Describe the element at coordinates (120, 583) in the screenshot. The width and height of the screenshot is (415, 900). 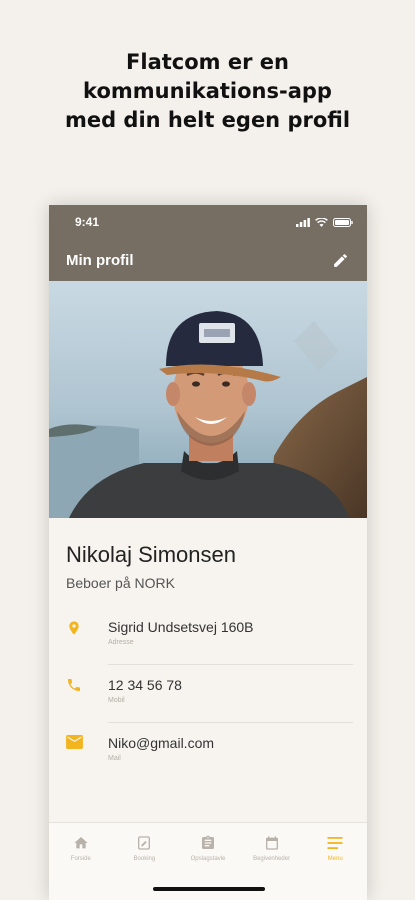
I see `profile-role: Beboer på NORK` at that location.